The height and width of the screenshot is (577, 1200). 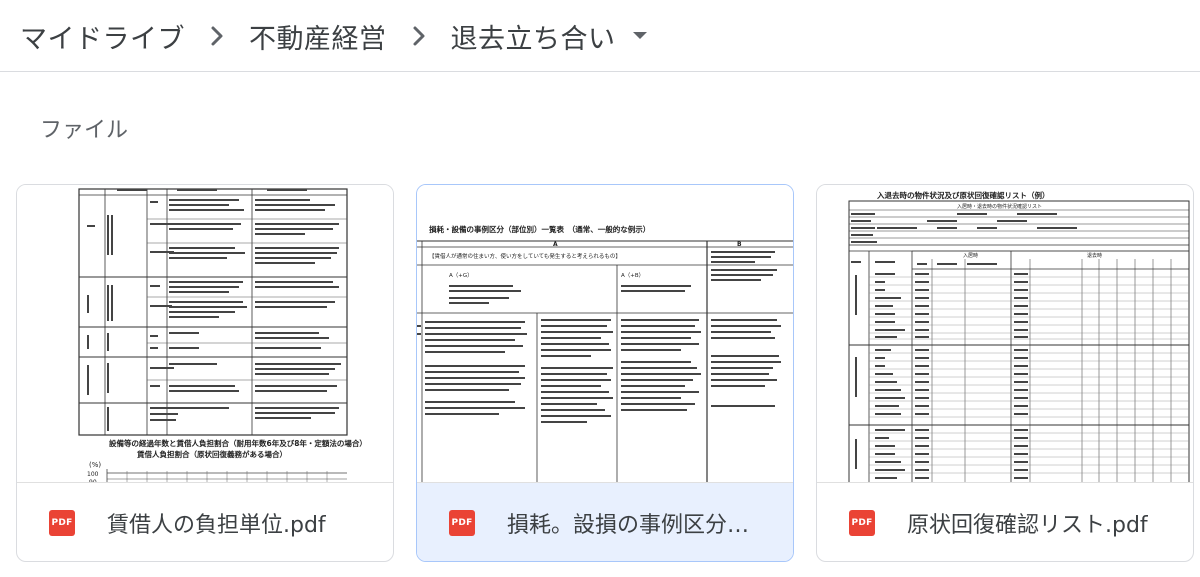 I want to click on file-name: 賃借人の負担単位.pdf, so click(x=216, y=523).